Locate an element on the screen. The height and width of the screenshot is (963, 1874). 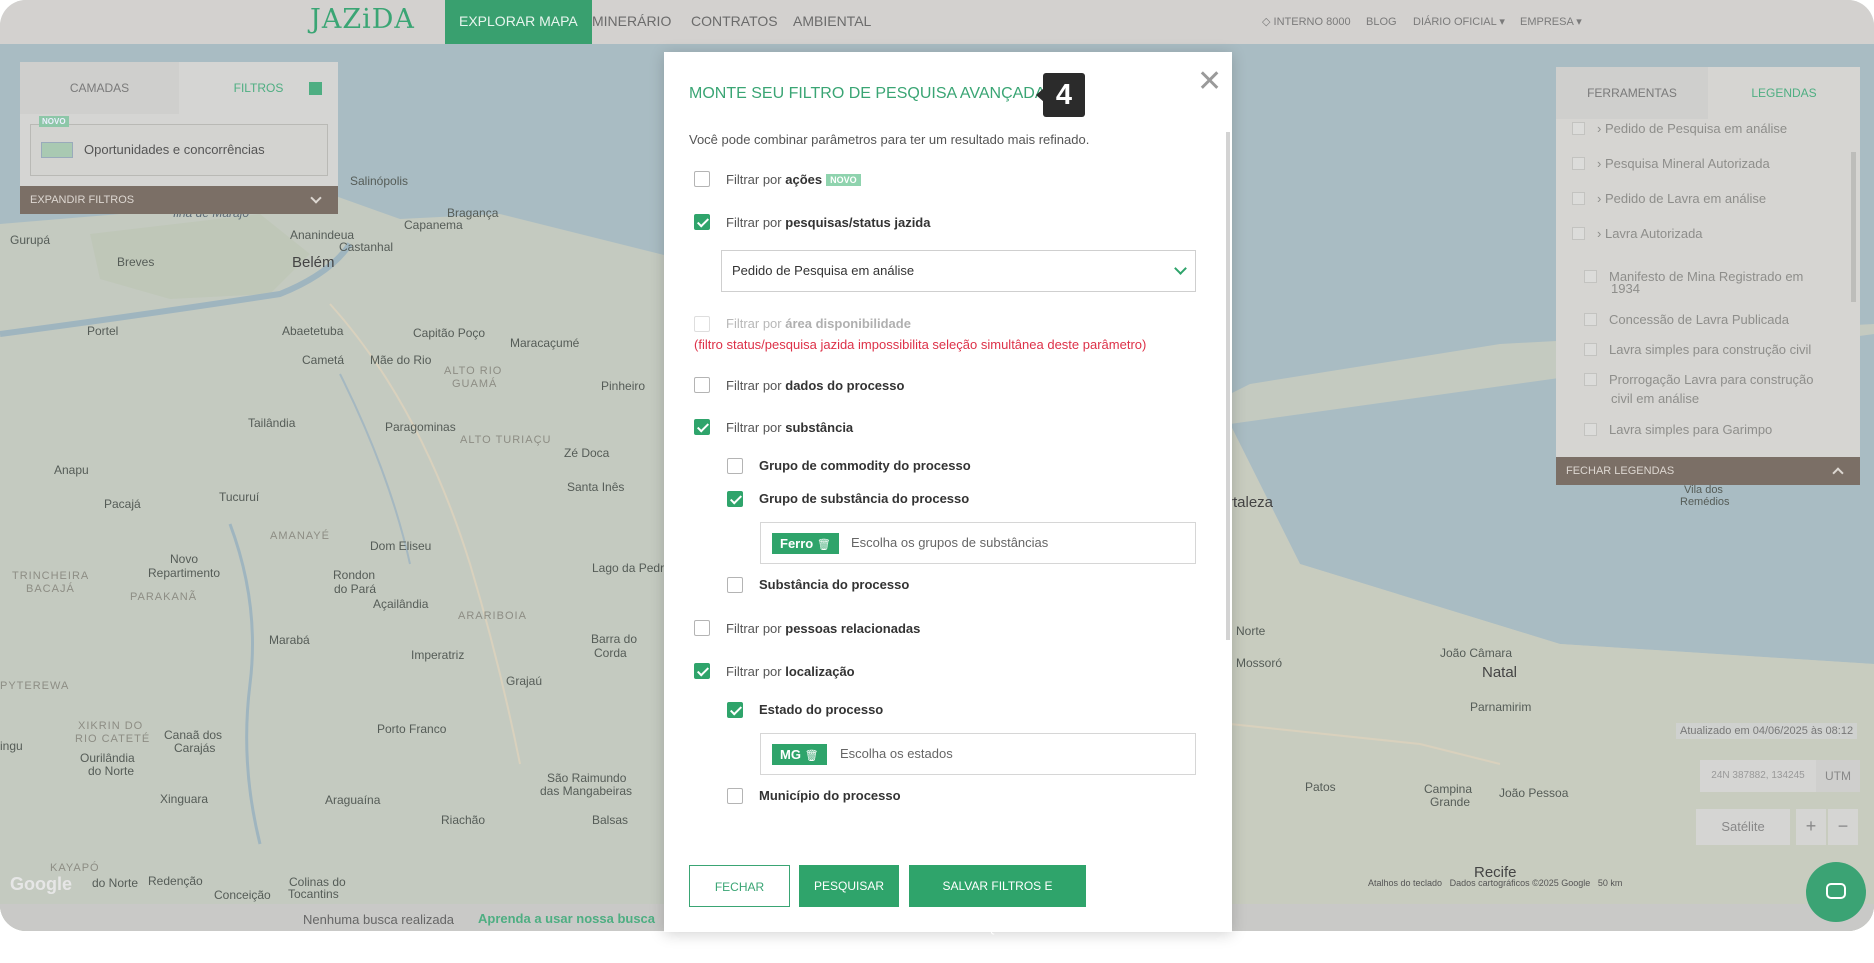
tab-filtros: FILTROS is located at coordinates (258, 88).